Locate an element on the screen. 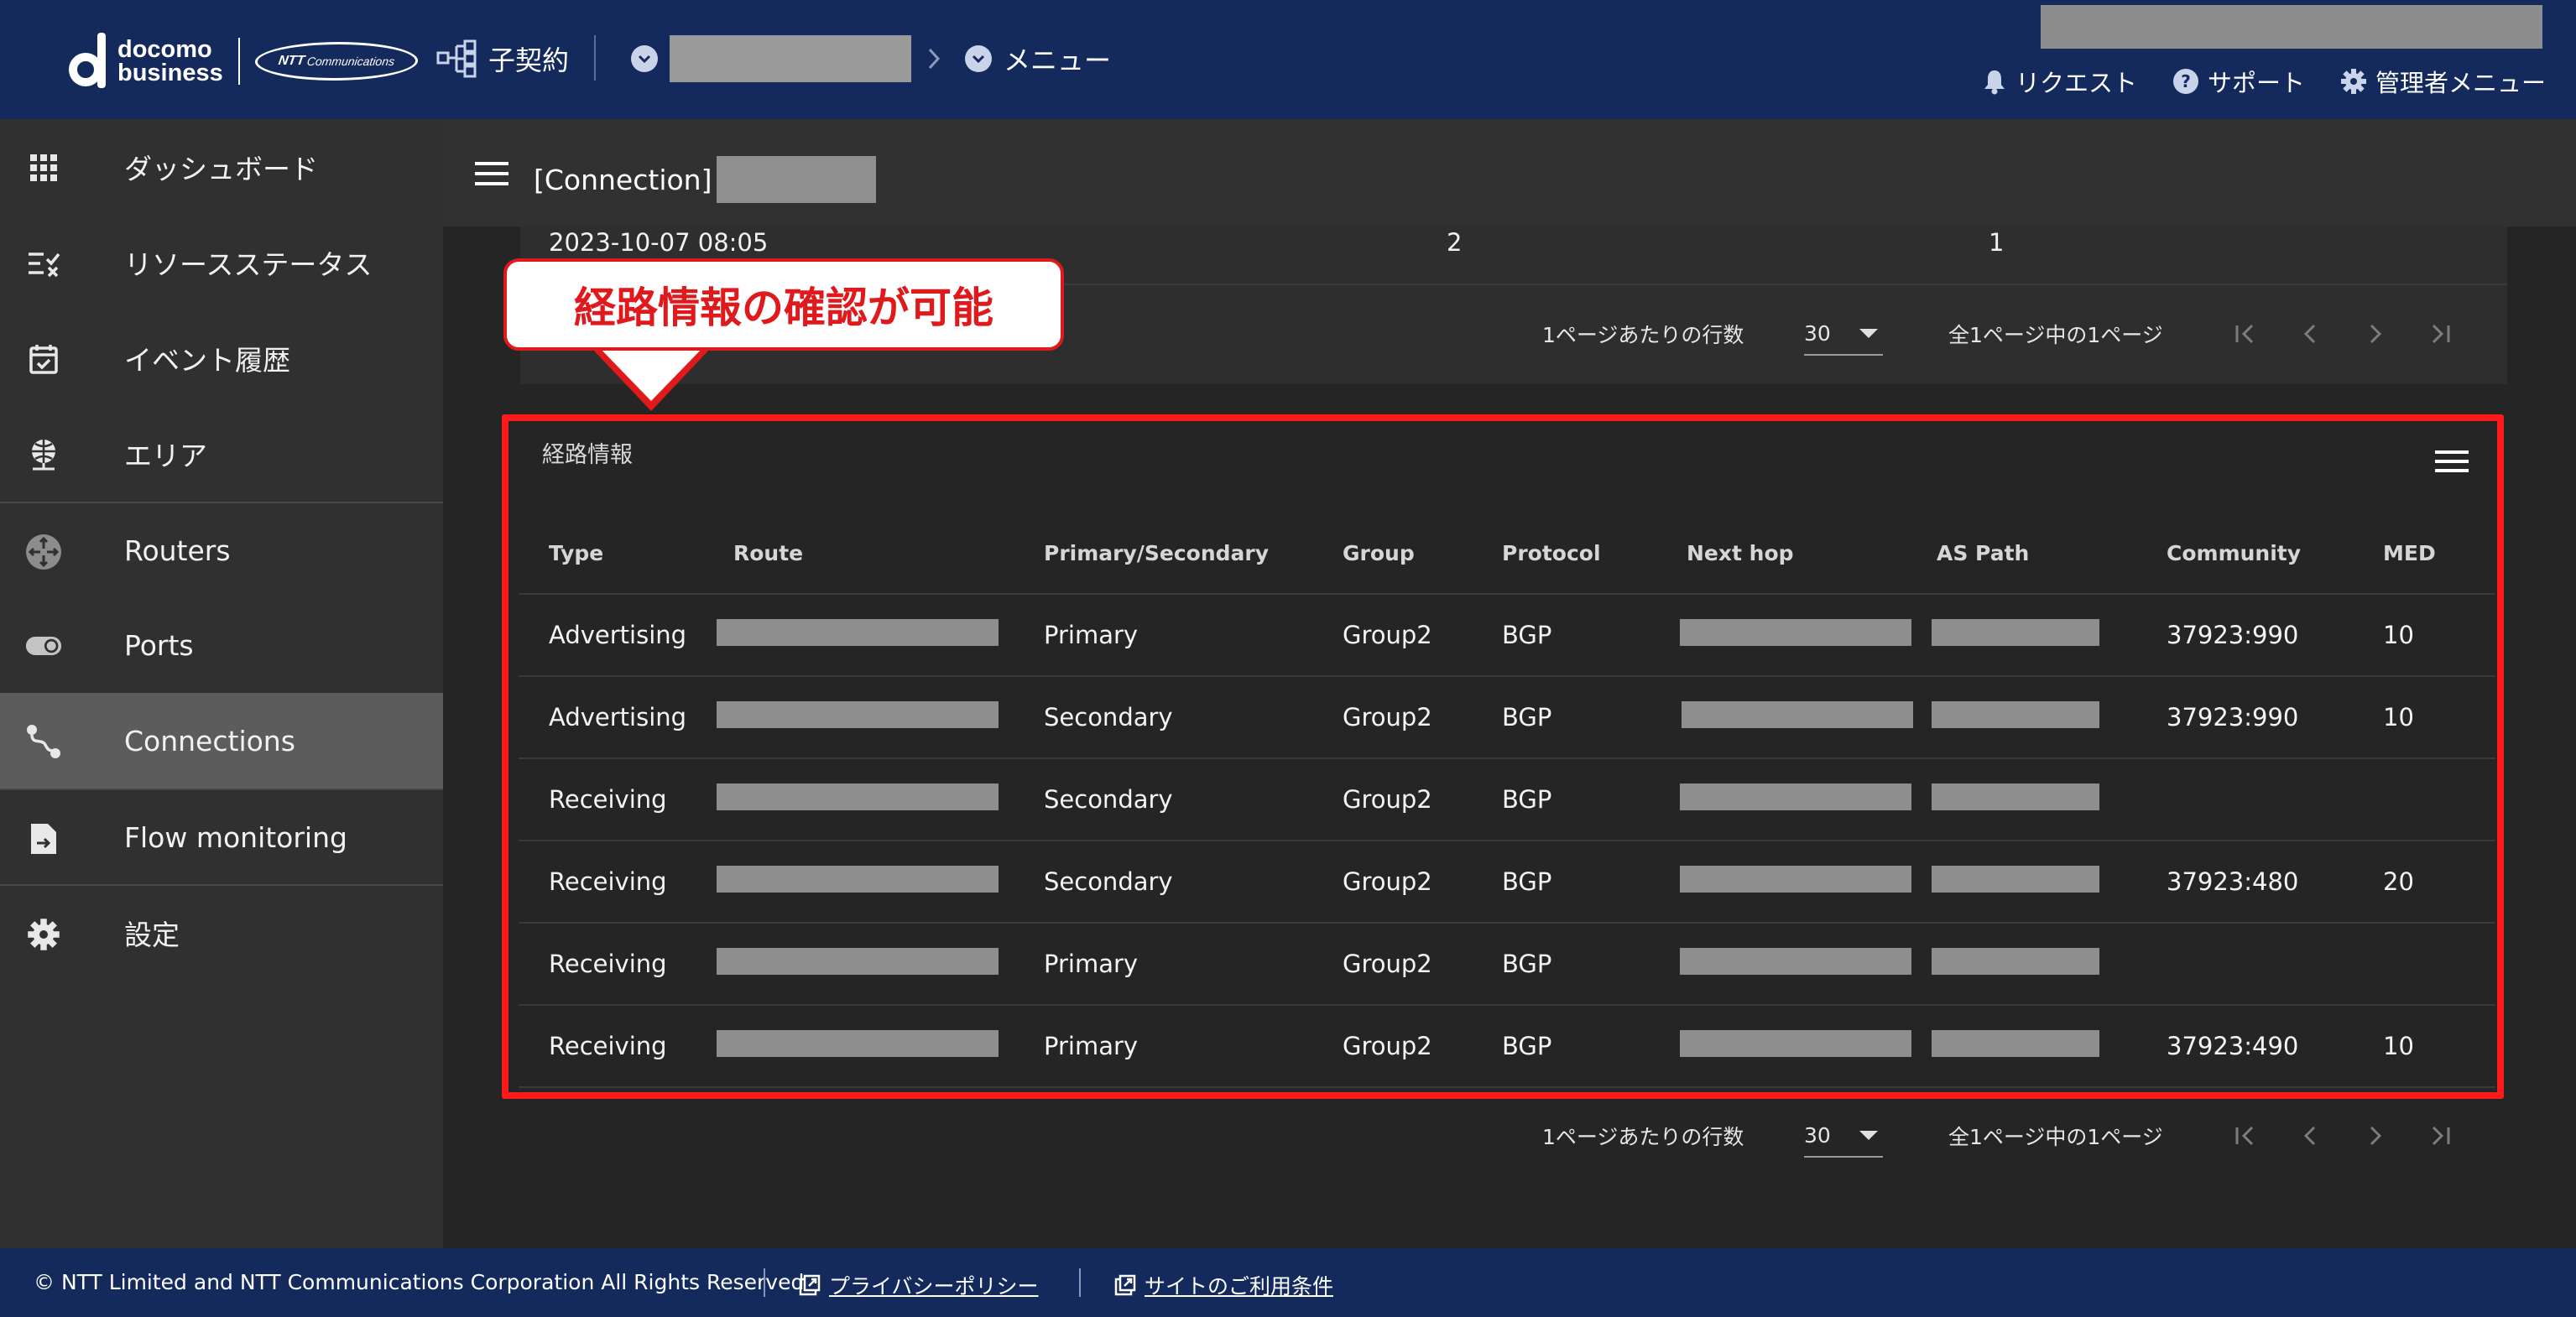 The width and height of the screenshot is (2576, 1317). sidebar-item-dashboard: ダッシュボード is located at coordinates (221, 167).